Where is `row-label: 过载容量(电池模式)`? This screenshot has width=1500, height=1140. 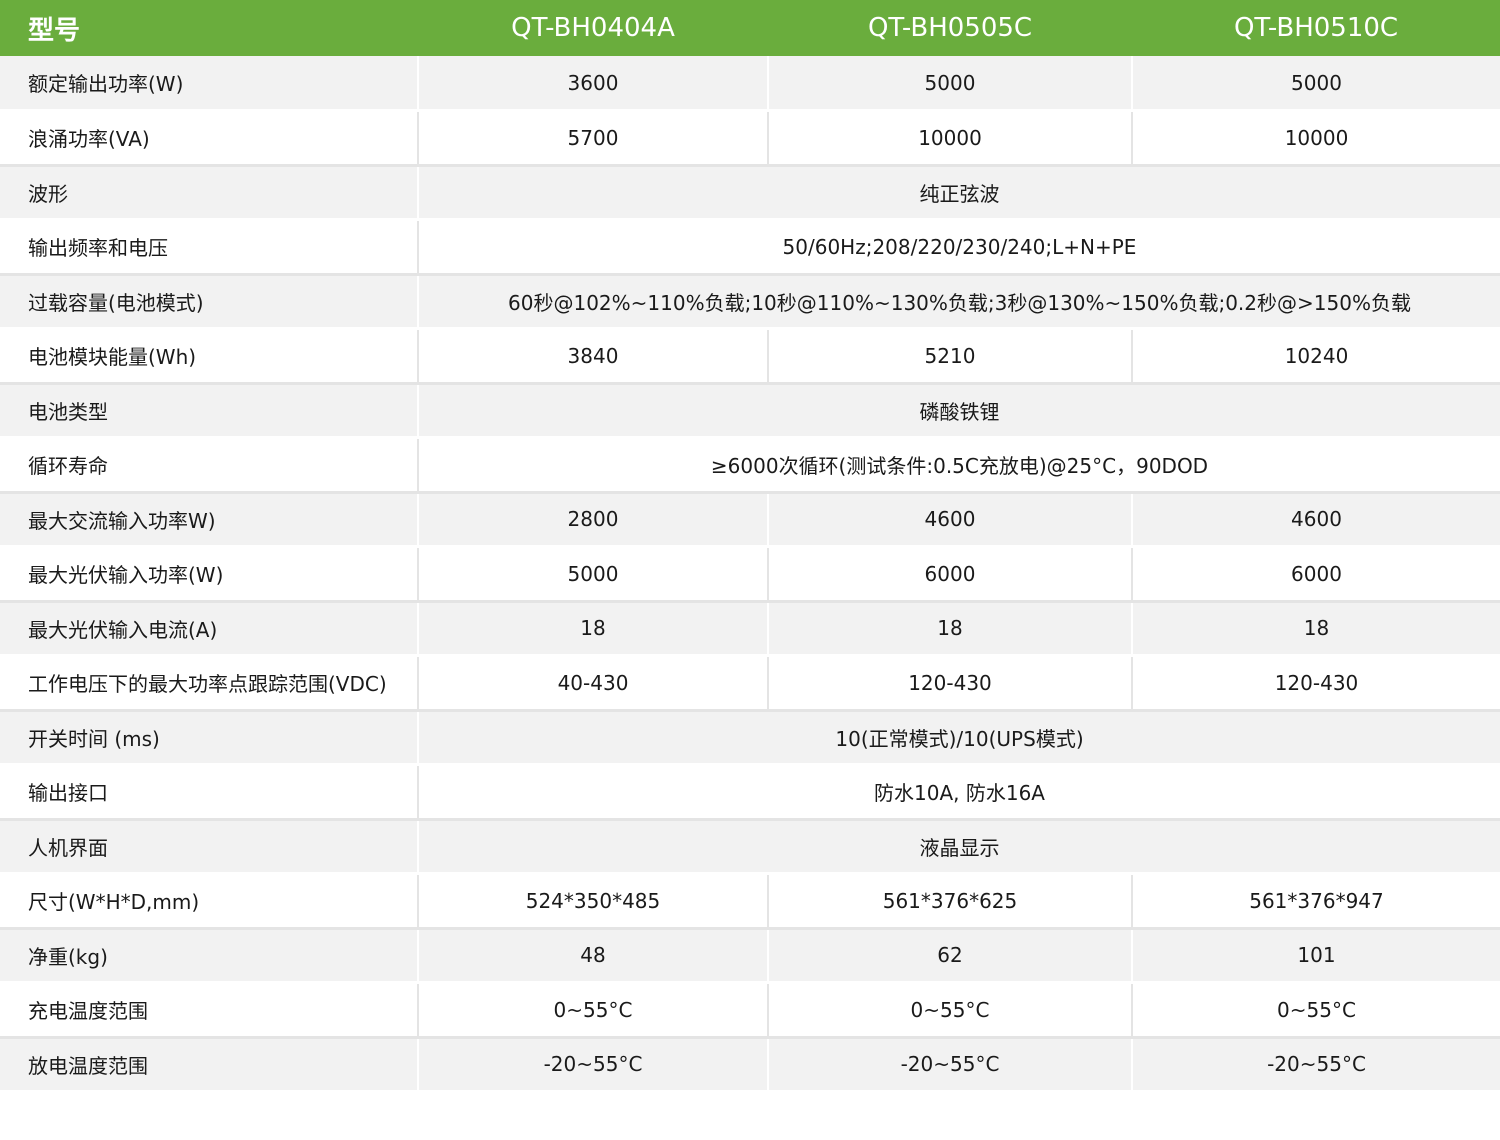 row-label: 过载容量(电池模式) is located at coordinates (209, 302).